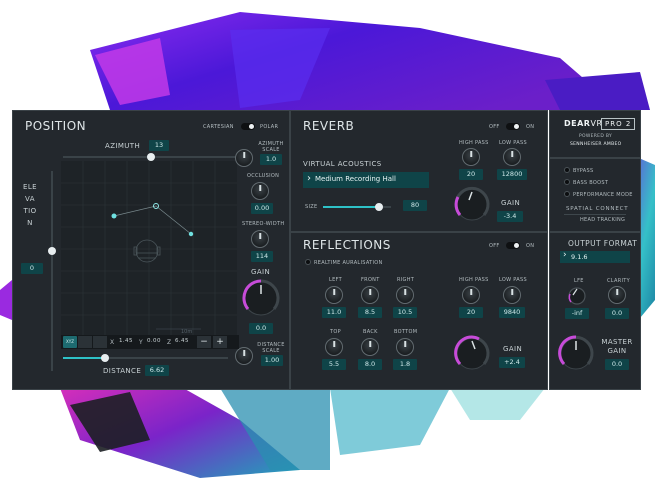 The image size is (660, 495). I want to click on reflections-toggle, so click(513, 245).